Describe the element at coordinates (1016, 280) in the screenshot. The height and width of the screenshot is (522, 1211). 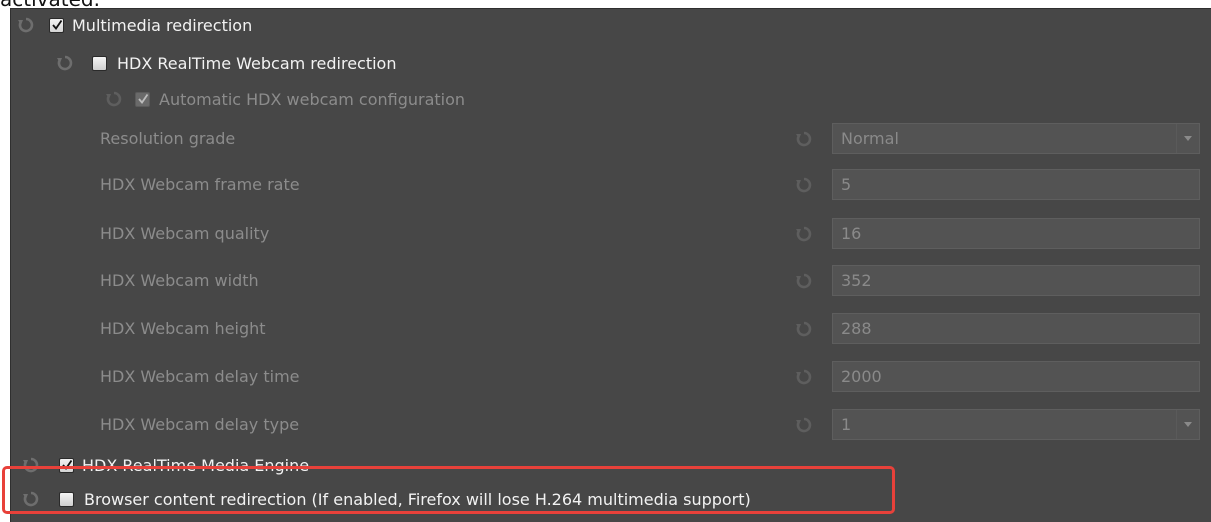
I see `width-input: 352` at that location.